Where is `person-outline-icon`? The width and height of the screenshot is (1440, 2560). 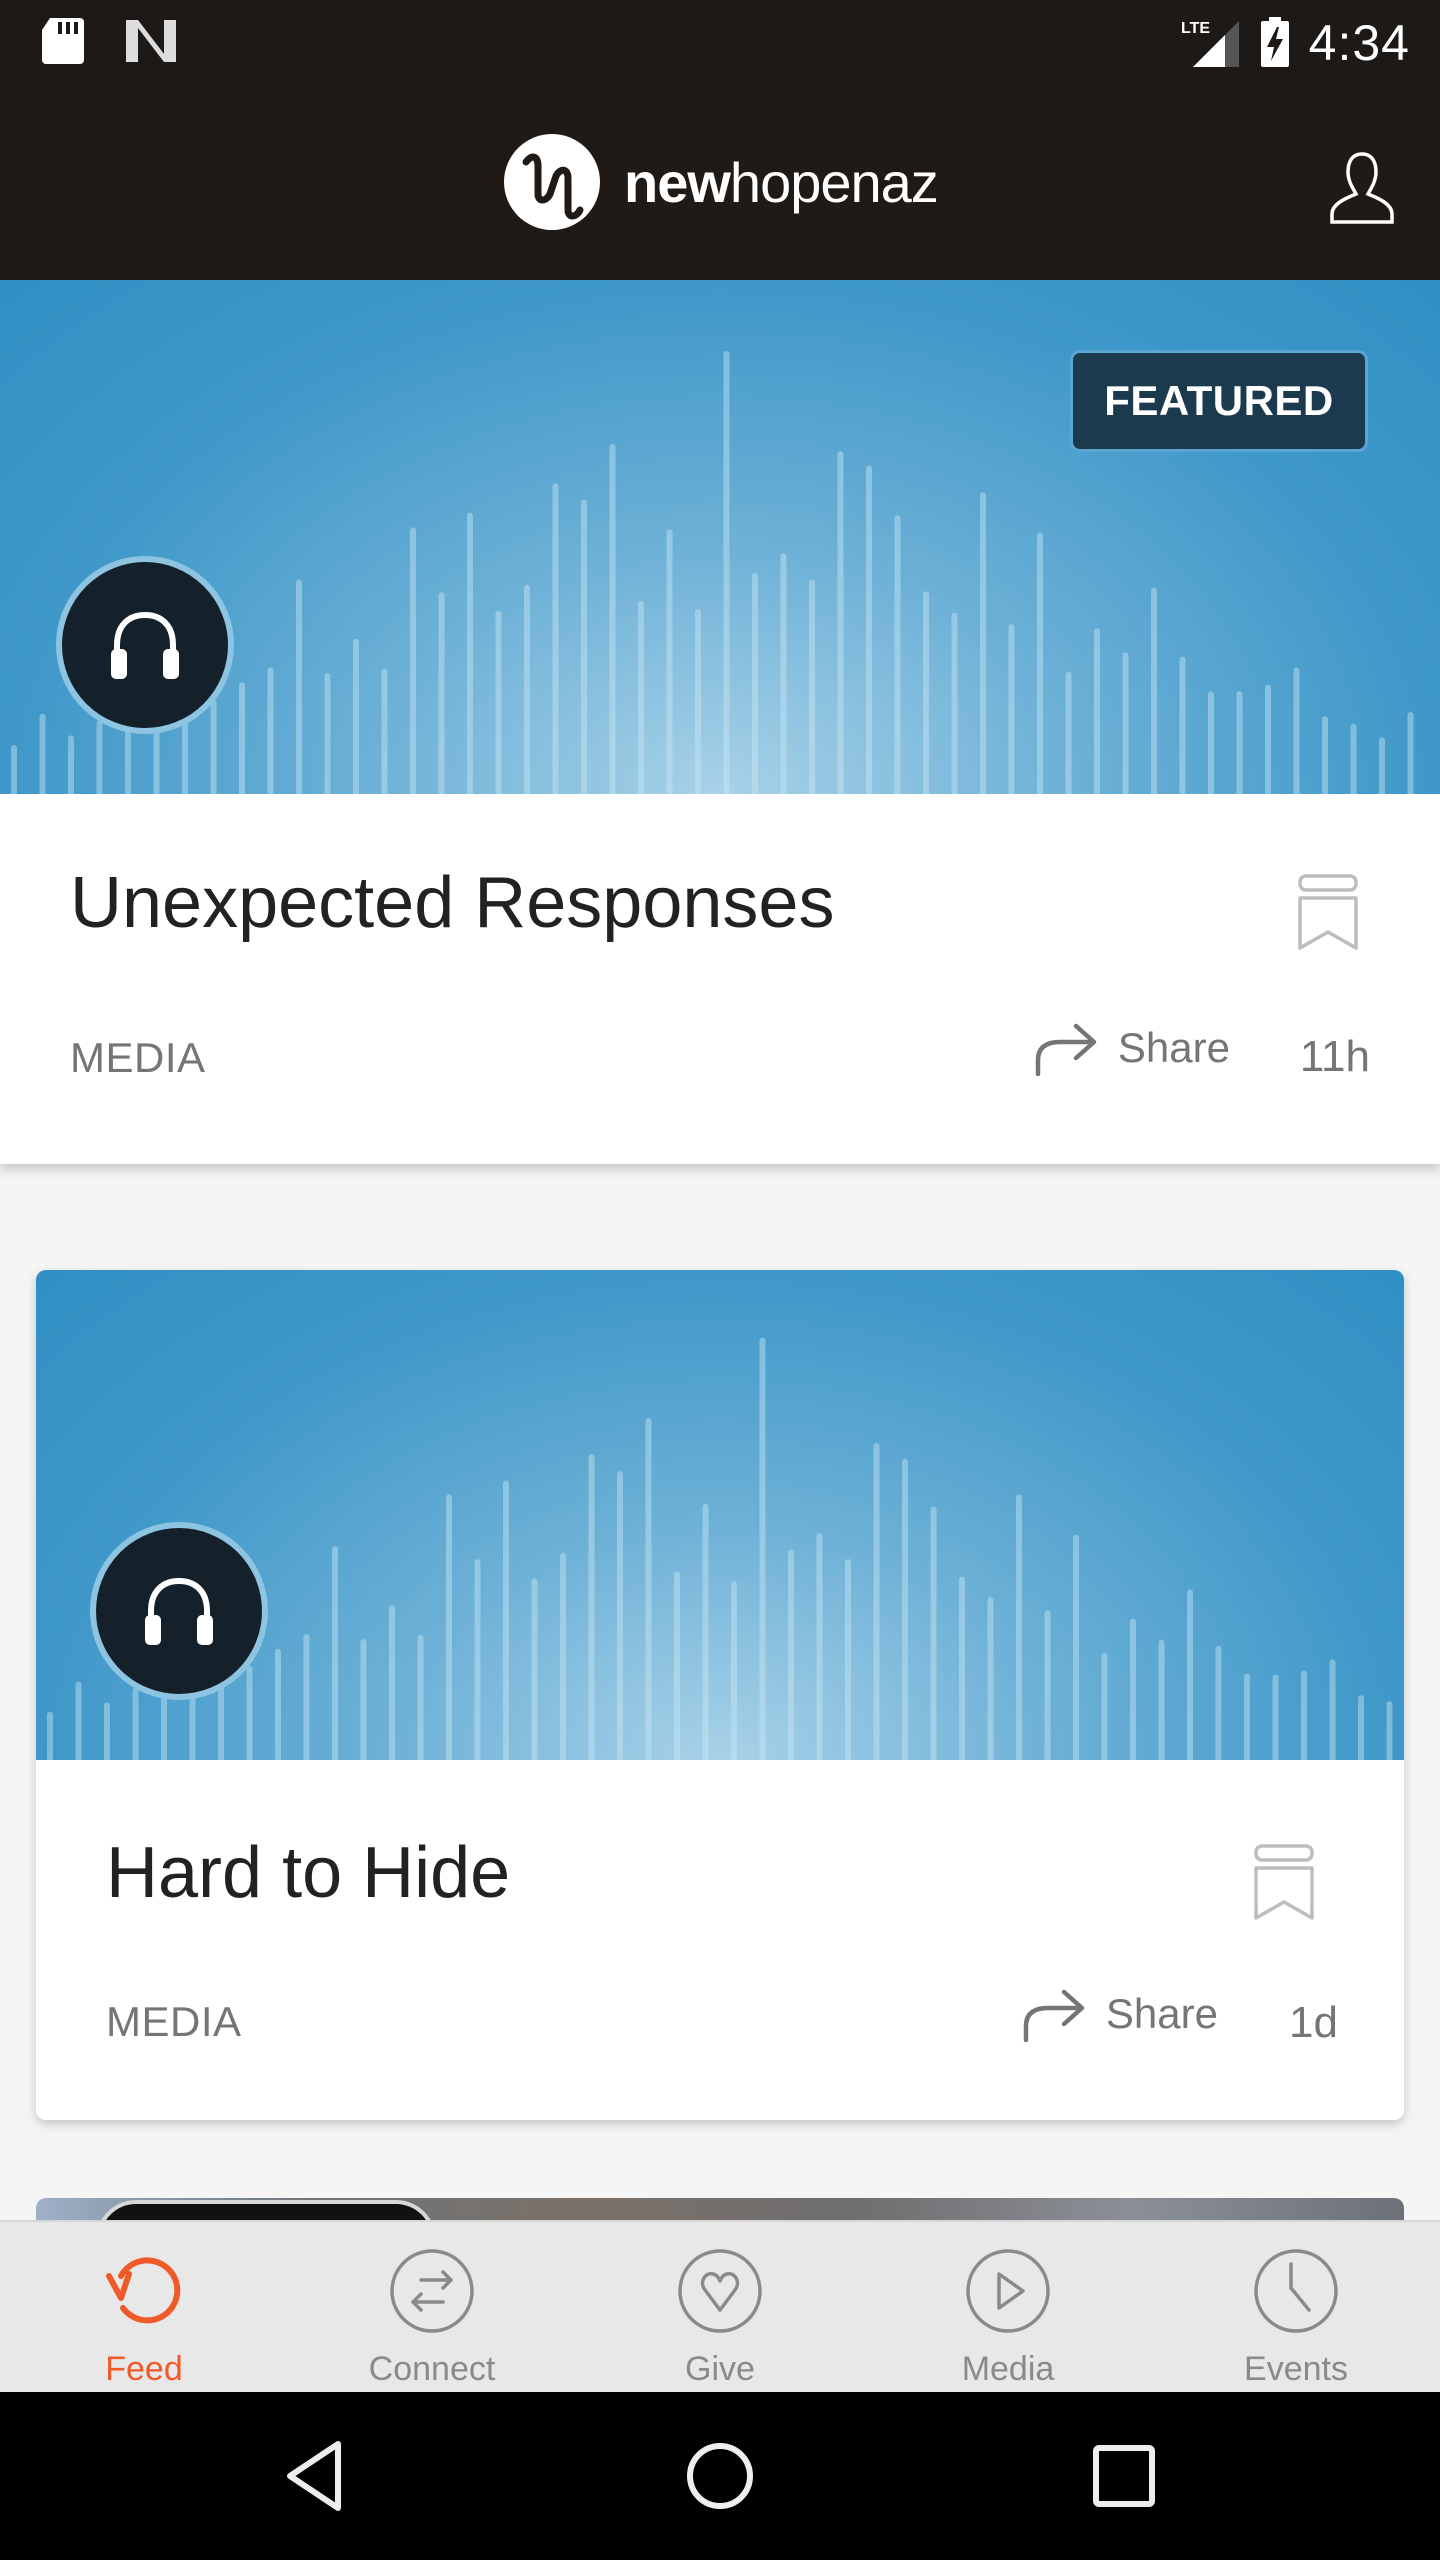 person-outline-icon is located at coordinates (1362, 188).